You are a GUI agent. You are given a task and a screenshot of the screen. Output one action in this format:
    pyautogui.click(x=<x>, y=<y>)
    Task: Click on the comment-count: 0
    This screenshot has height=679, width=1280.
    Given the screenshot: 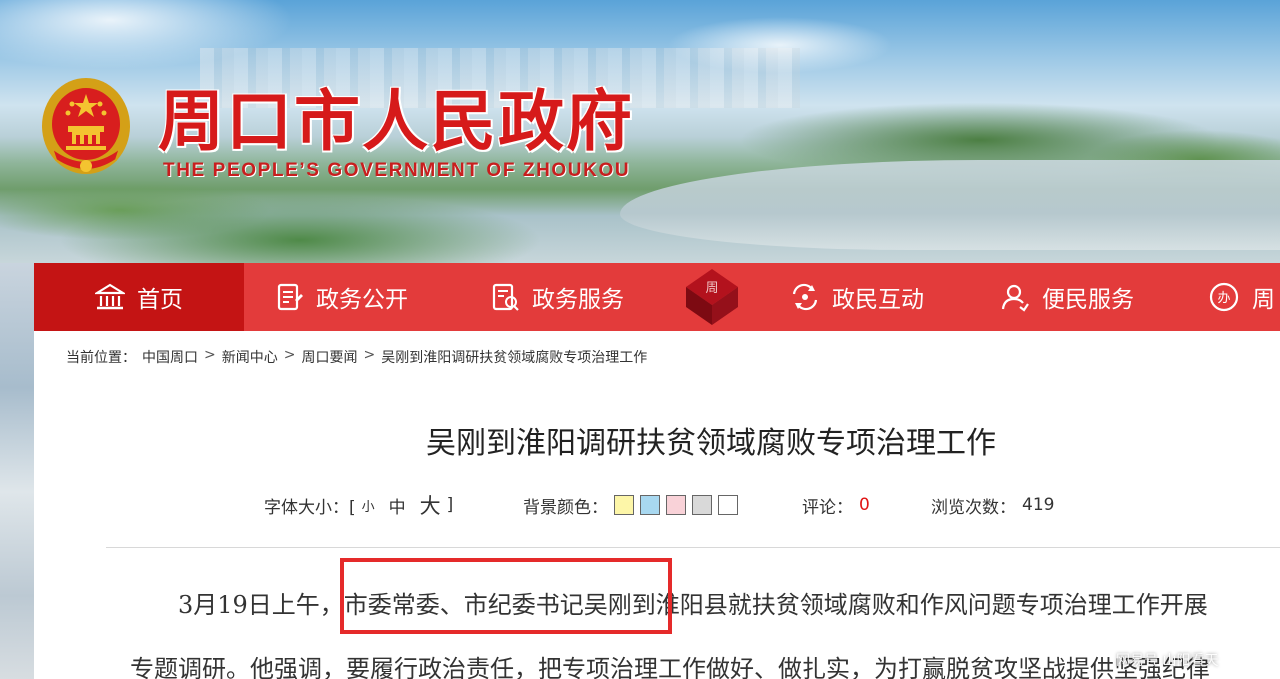 What is the action you would take?
    pyautogui.click(x=864, y=505)
    